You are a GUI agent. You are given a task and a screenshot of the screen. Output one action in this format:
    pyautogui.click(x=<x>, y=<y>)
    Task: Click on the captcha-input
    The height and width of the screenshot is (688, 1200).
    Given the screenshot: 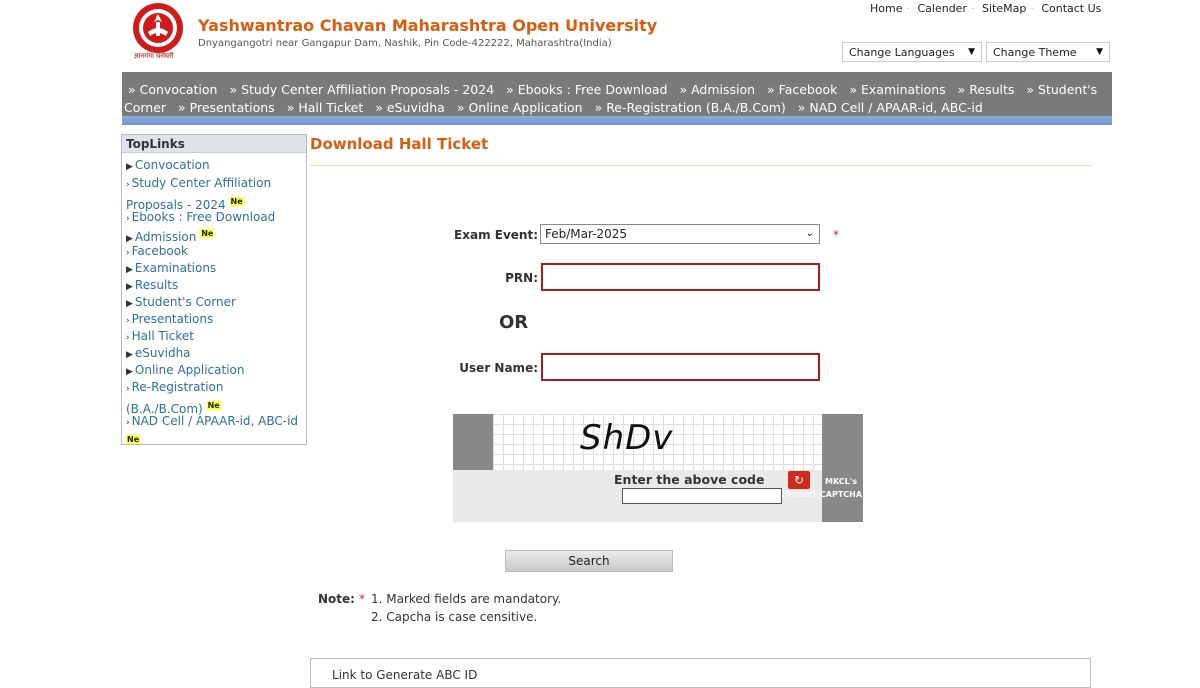 What is the action you would take?
    pyautogui.click(x=702, y=496)
    